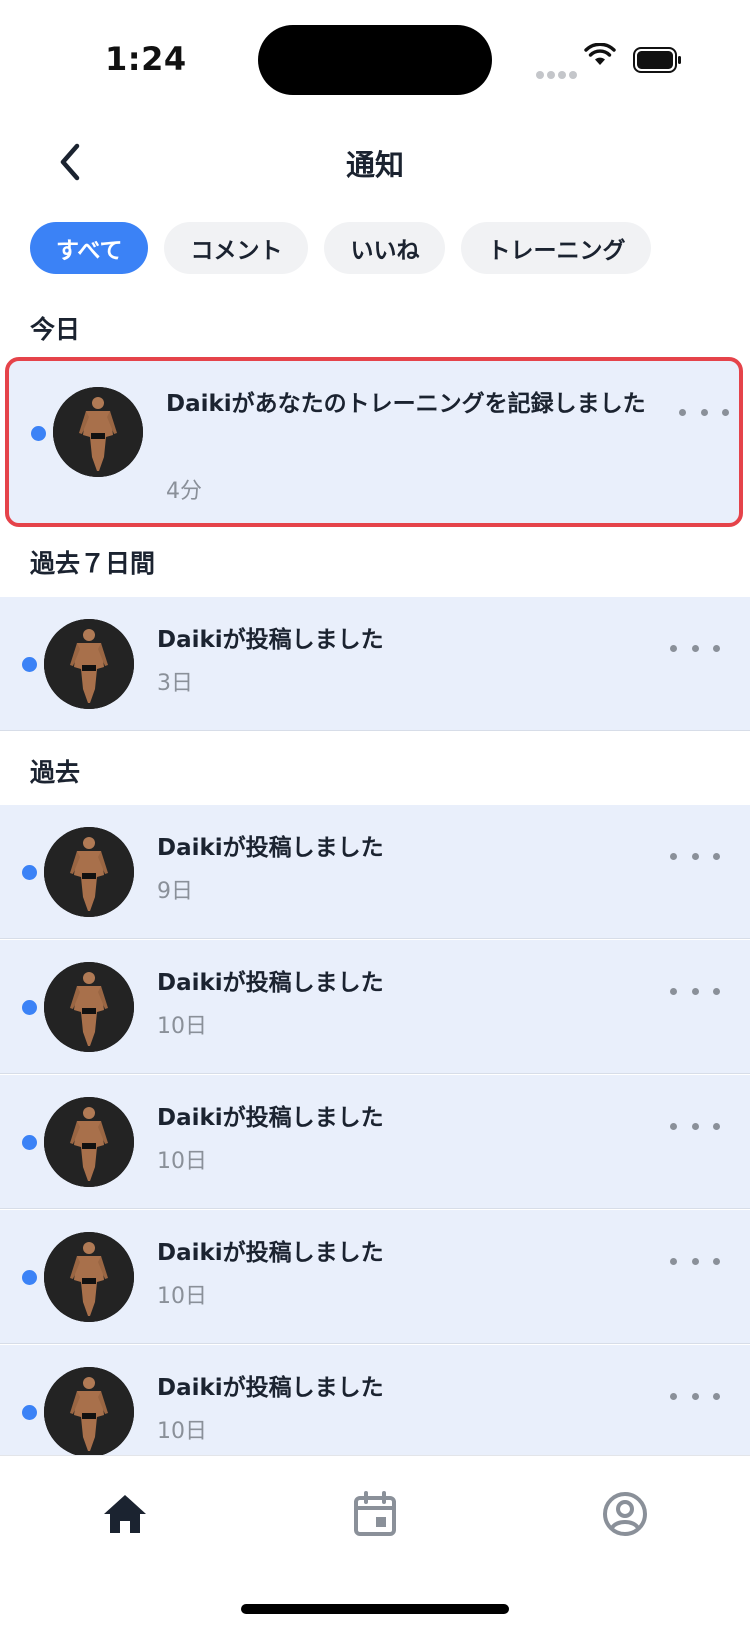 This screenshot has height=1631, width=750. I want to click on tab-home, so click(125, 1514).